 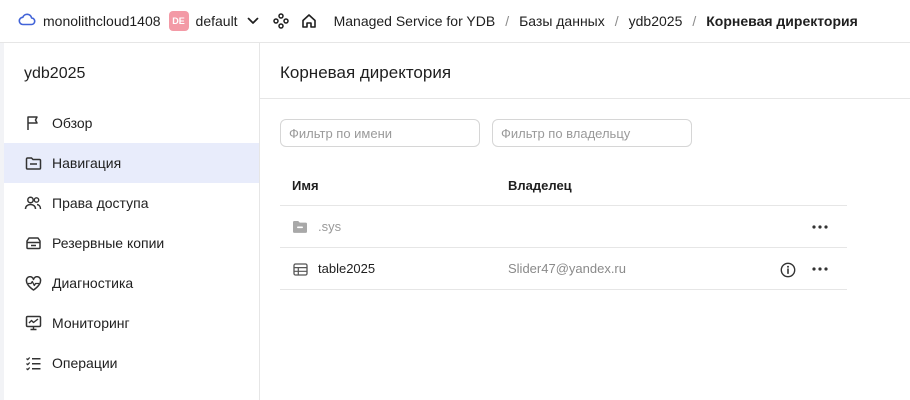 I want to click on backup-icon, so click(x=33, y=243).